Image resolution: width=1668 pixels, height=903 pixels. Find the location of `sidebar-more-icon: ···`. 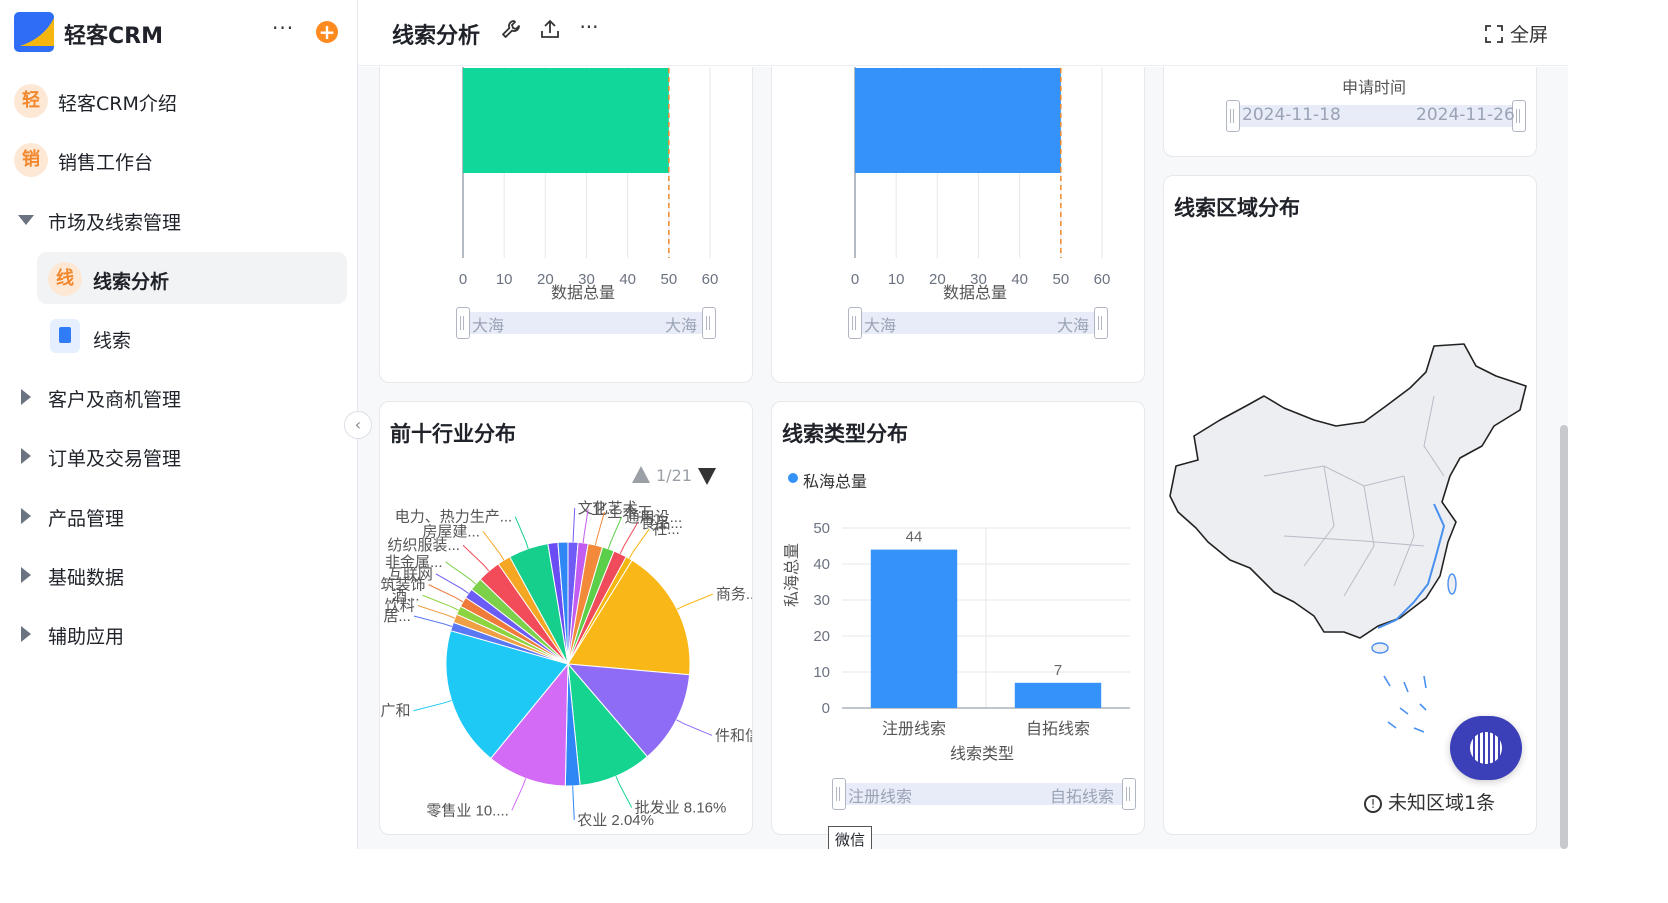

sidebar-more-icon: ··· is located at coordinates (283, 28).